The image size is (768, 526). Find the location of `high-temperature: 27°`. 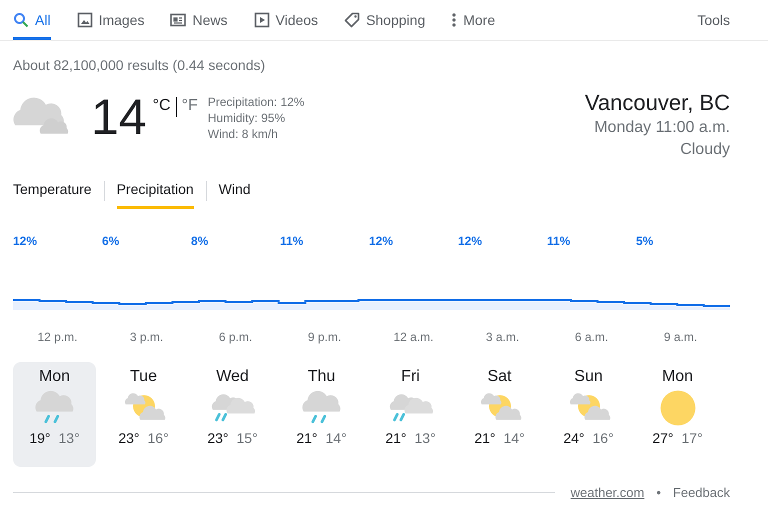

high-temperature: 27° is located at coordinates (663, 438).